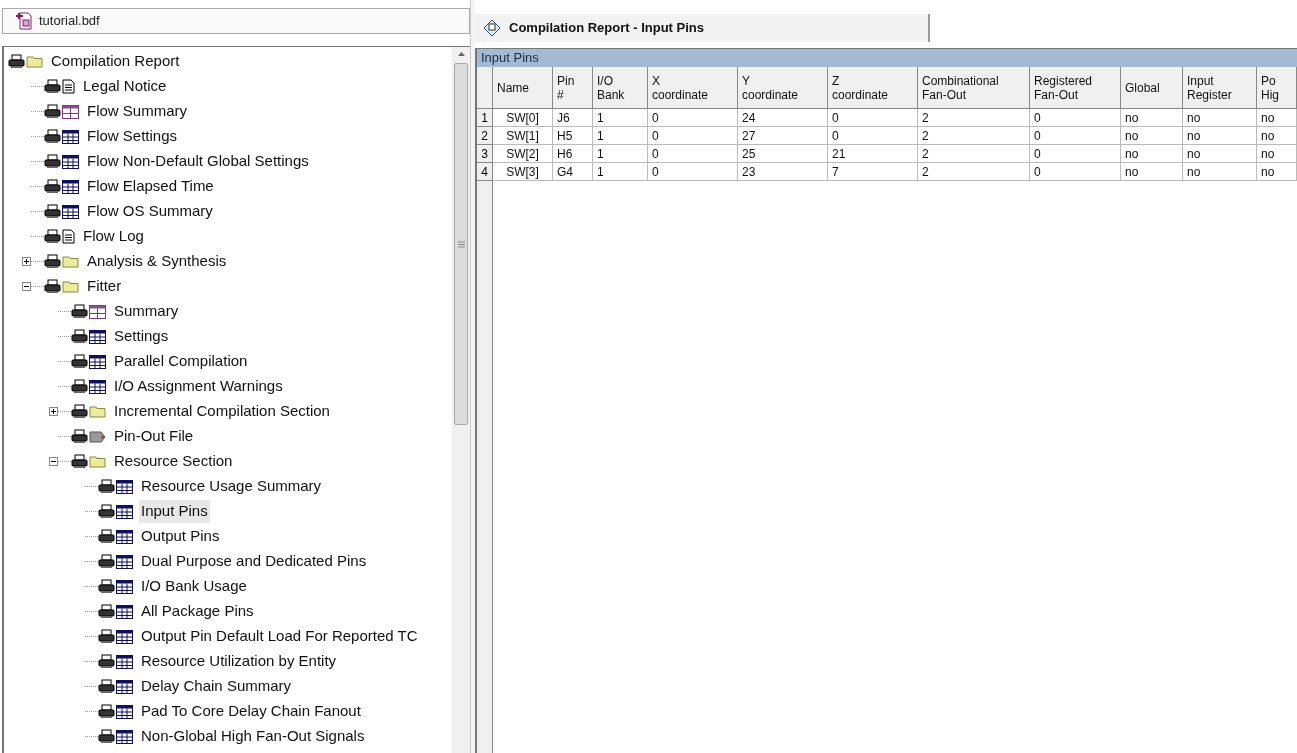  I want to click on tree-item: Analysis & Synthesis, so click(157, 261).